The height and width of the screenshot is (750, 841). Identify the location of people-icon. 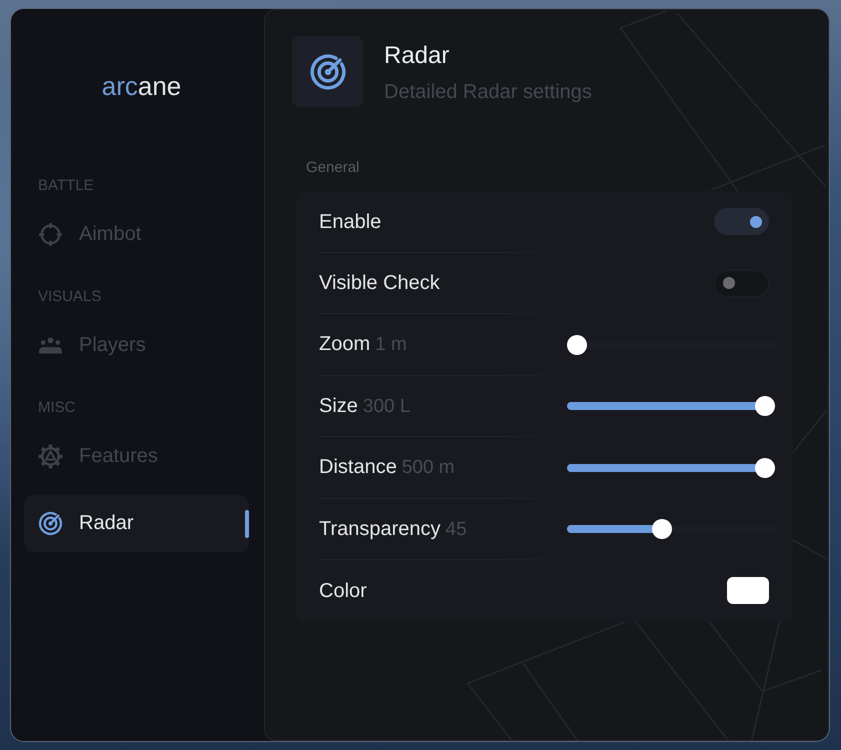
(50, 345).